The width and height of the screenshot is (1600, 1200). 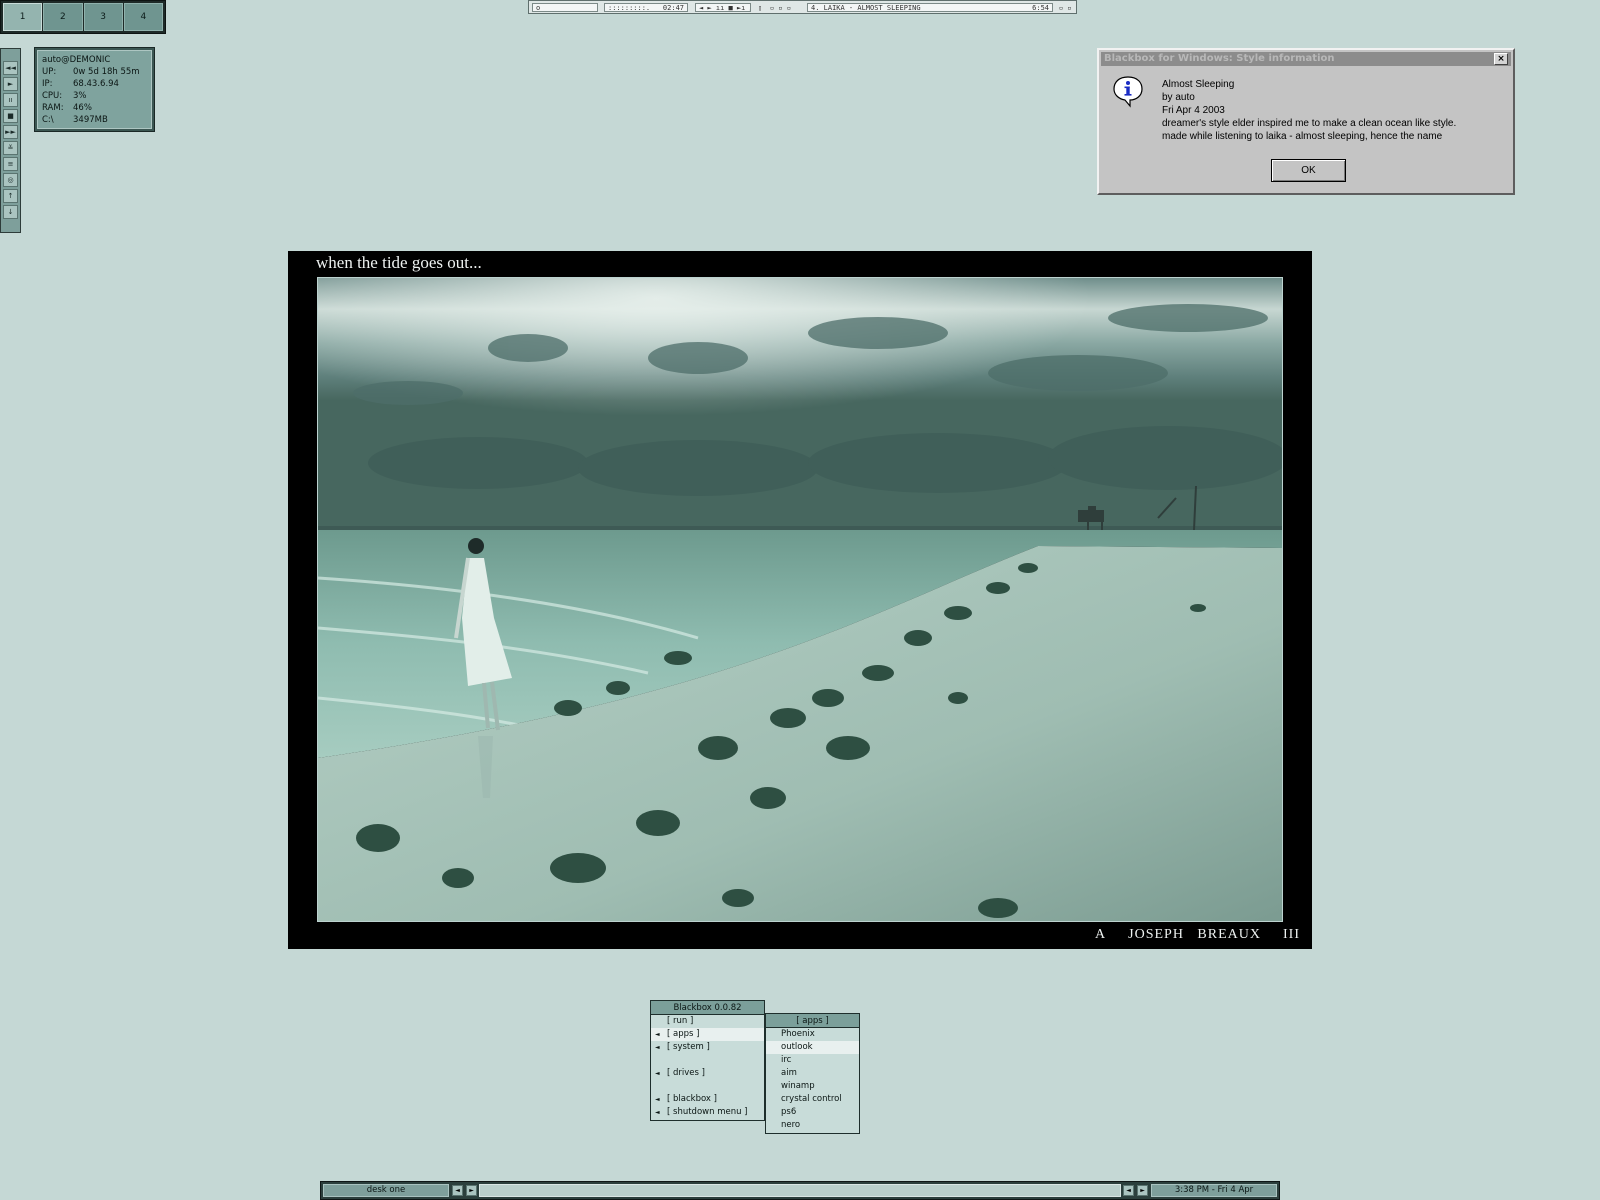 What do you see at coordinates (457, 1190) in the screenshot?
I see `prev-workspace-button: ◄` at bounding box center [457, 1190].